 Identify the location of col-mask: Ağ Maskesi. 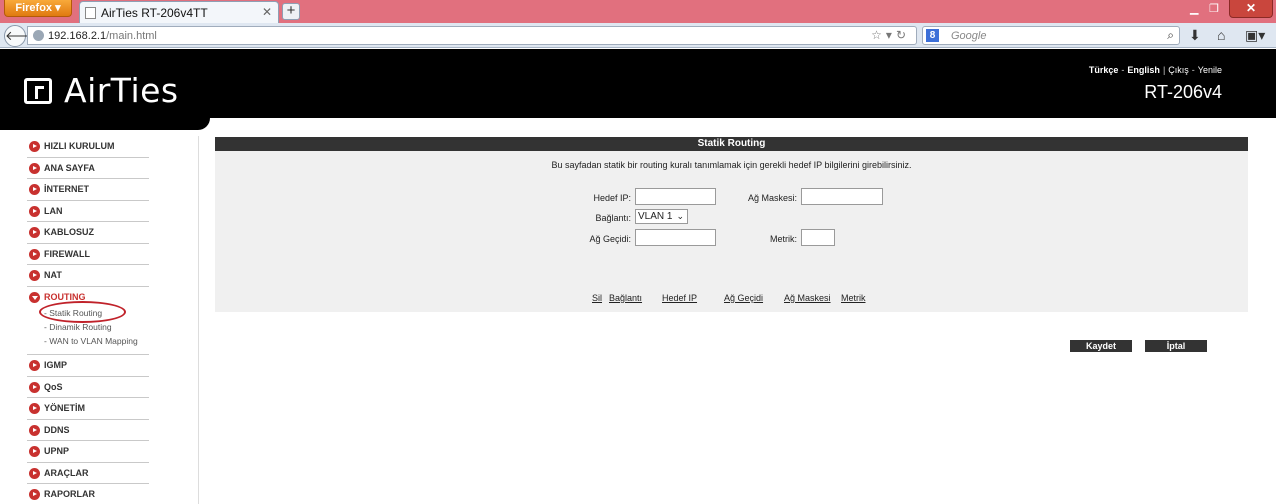
(807, 298).